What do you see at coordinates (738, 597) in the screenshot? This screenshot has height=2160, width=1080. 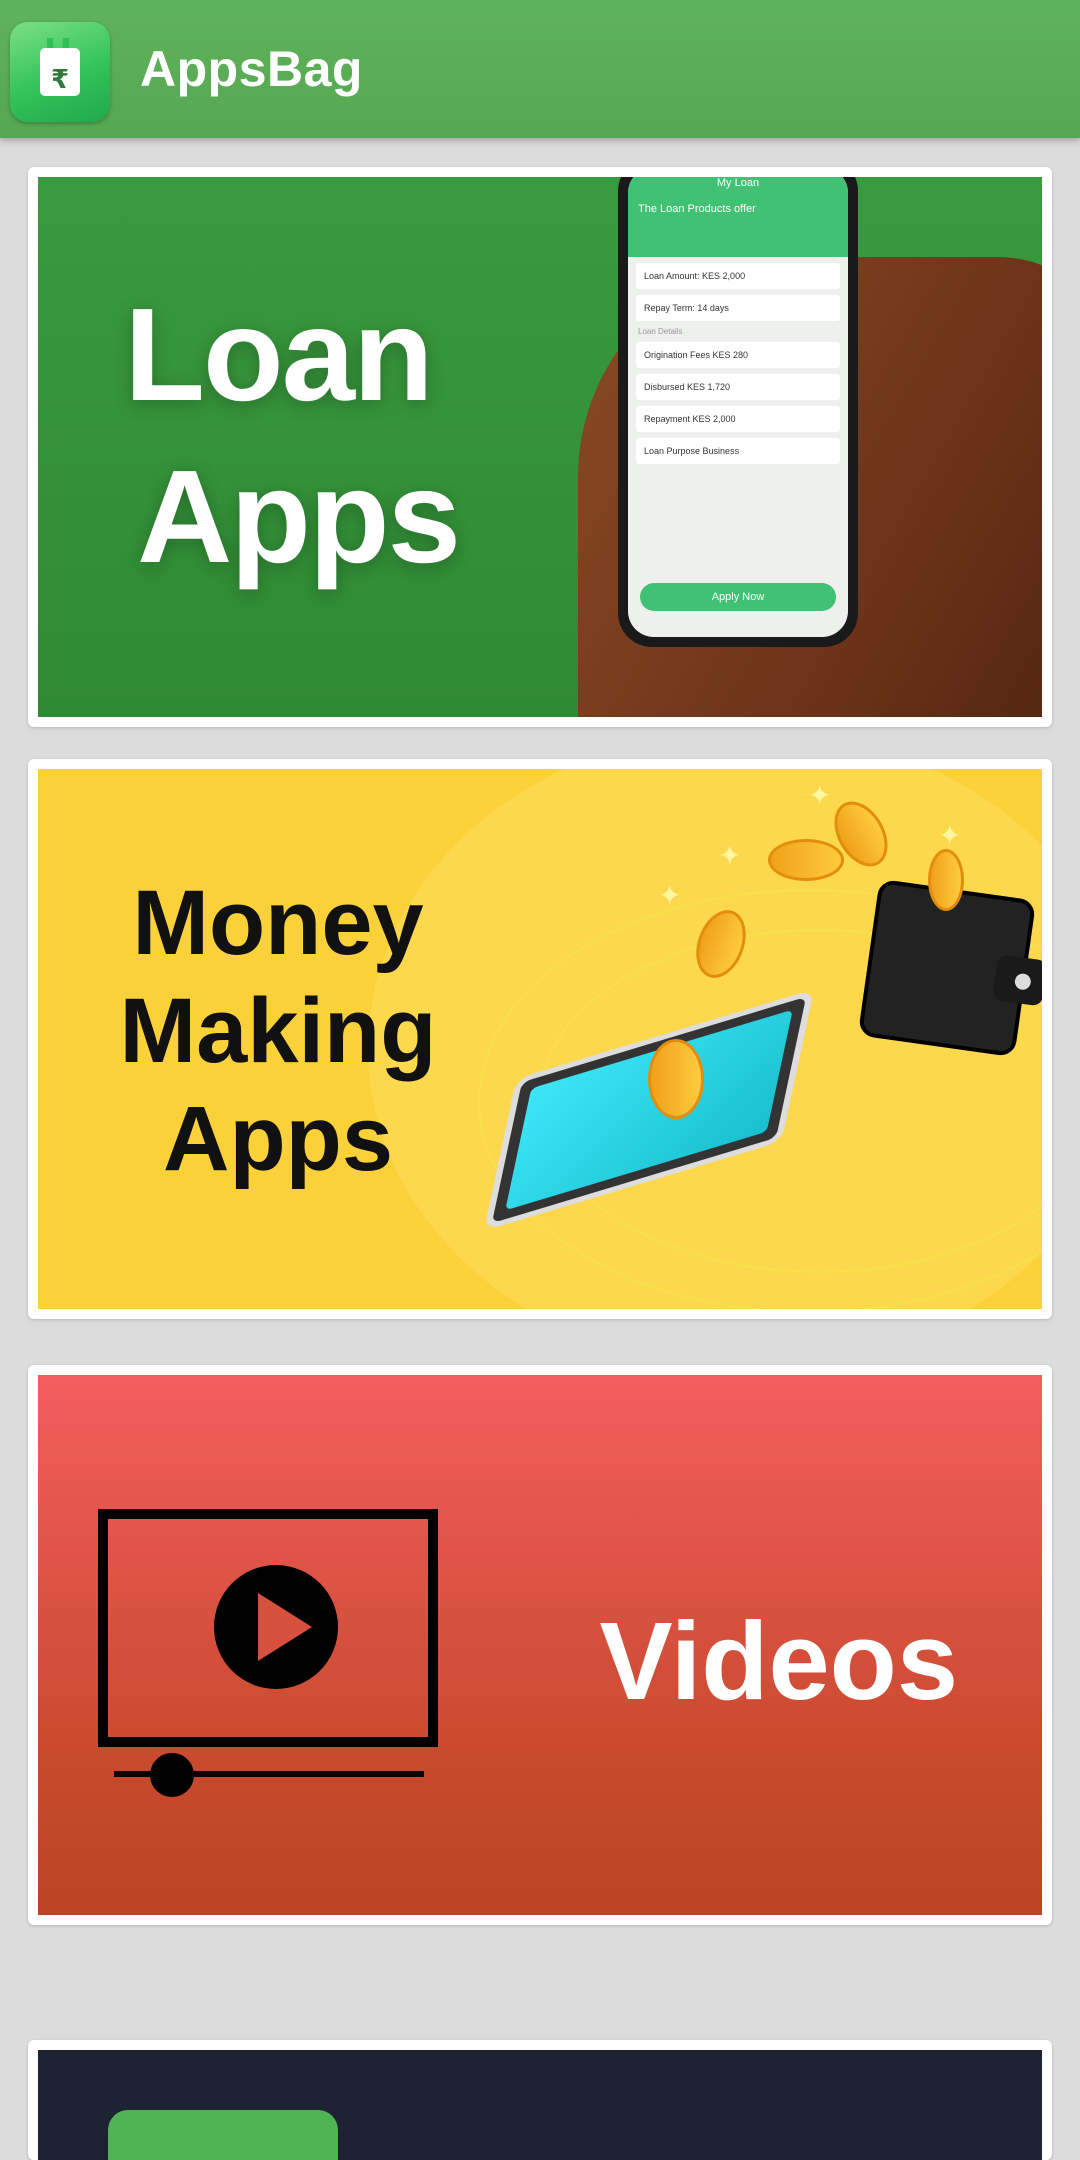 I see `phone-apply-button: Apply Now` at bounding box center [738, 597].